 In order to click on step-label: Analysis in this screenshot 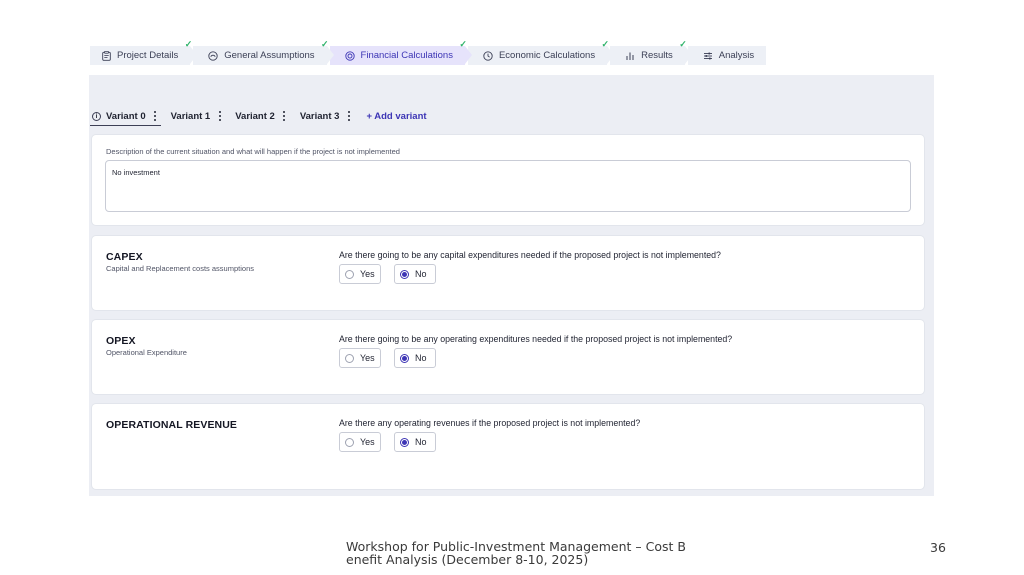, I will do `click(736, 55)`.